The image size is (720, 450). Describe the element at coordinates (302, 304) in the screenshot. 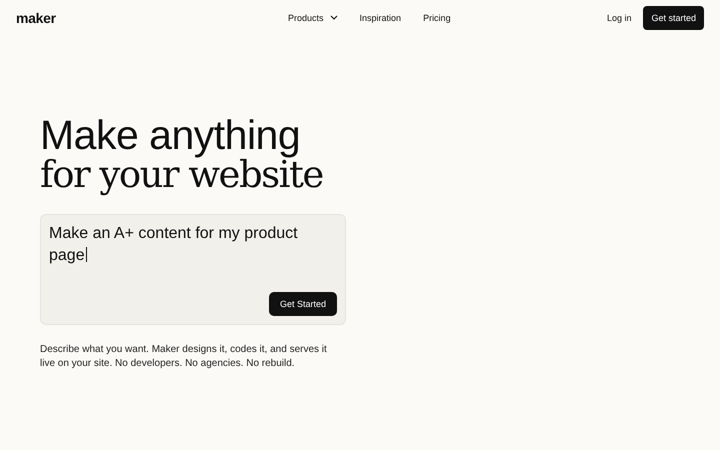

I see `get-started-button: Get Started` at that location.